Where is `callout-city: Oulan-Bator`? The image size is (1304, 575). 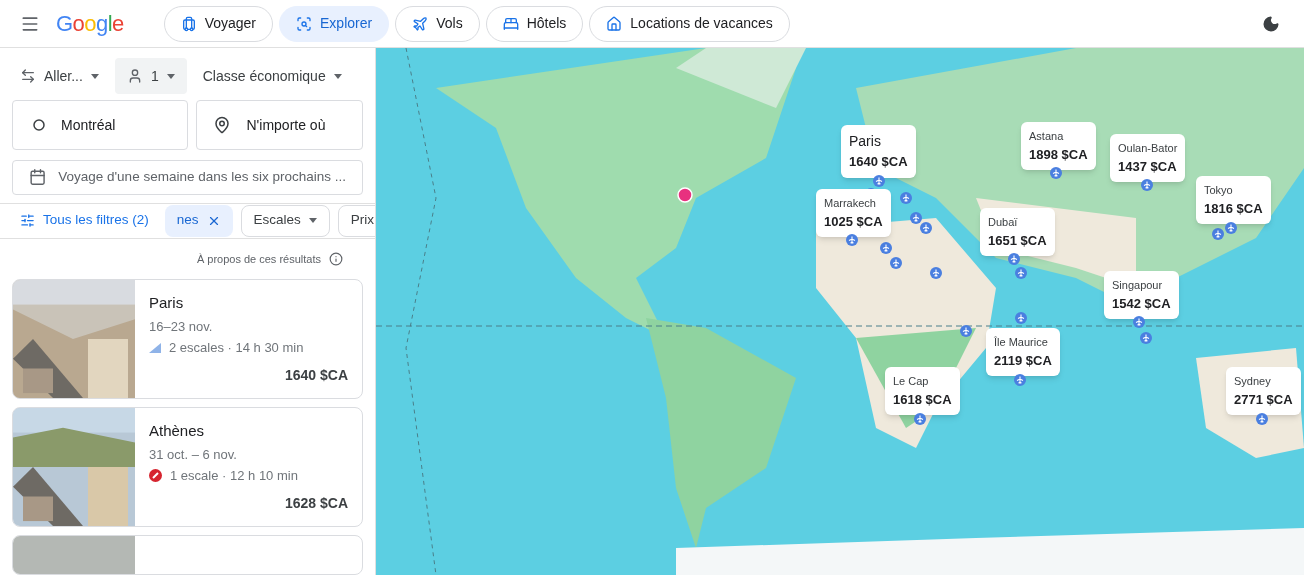
callout-city: Oulan-Bator is located at coordinates (1148, 148).